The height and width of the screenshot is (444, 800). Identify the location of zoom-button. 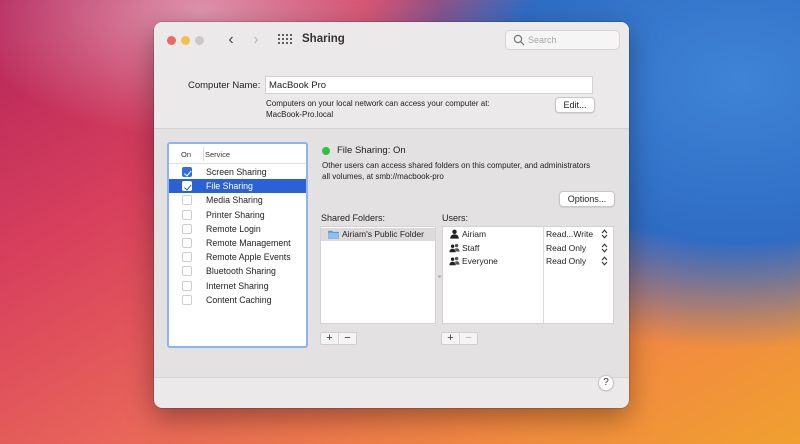
(199, 40).